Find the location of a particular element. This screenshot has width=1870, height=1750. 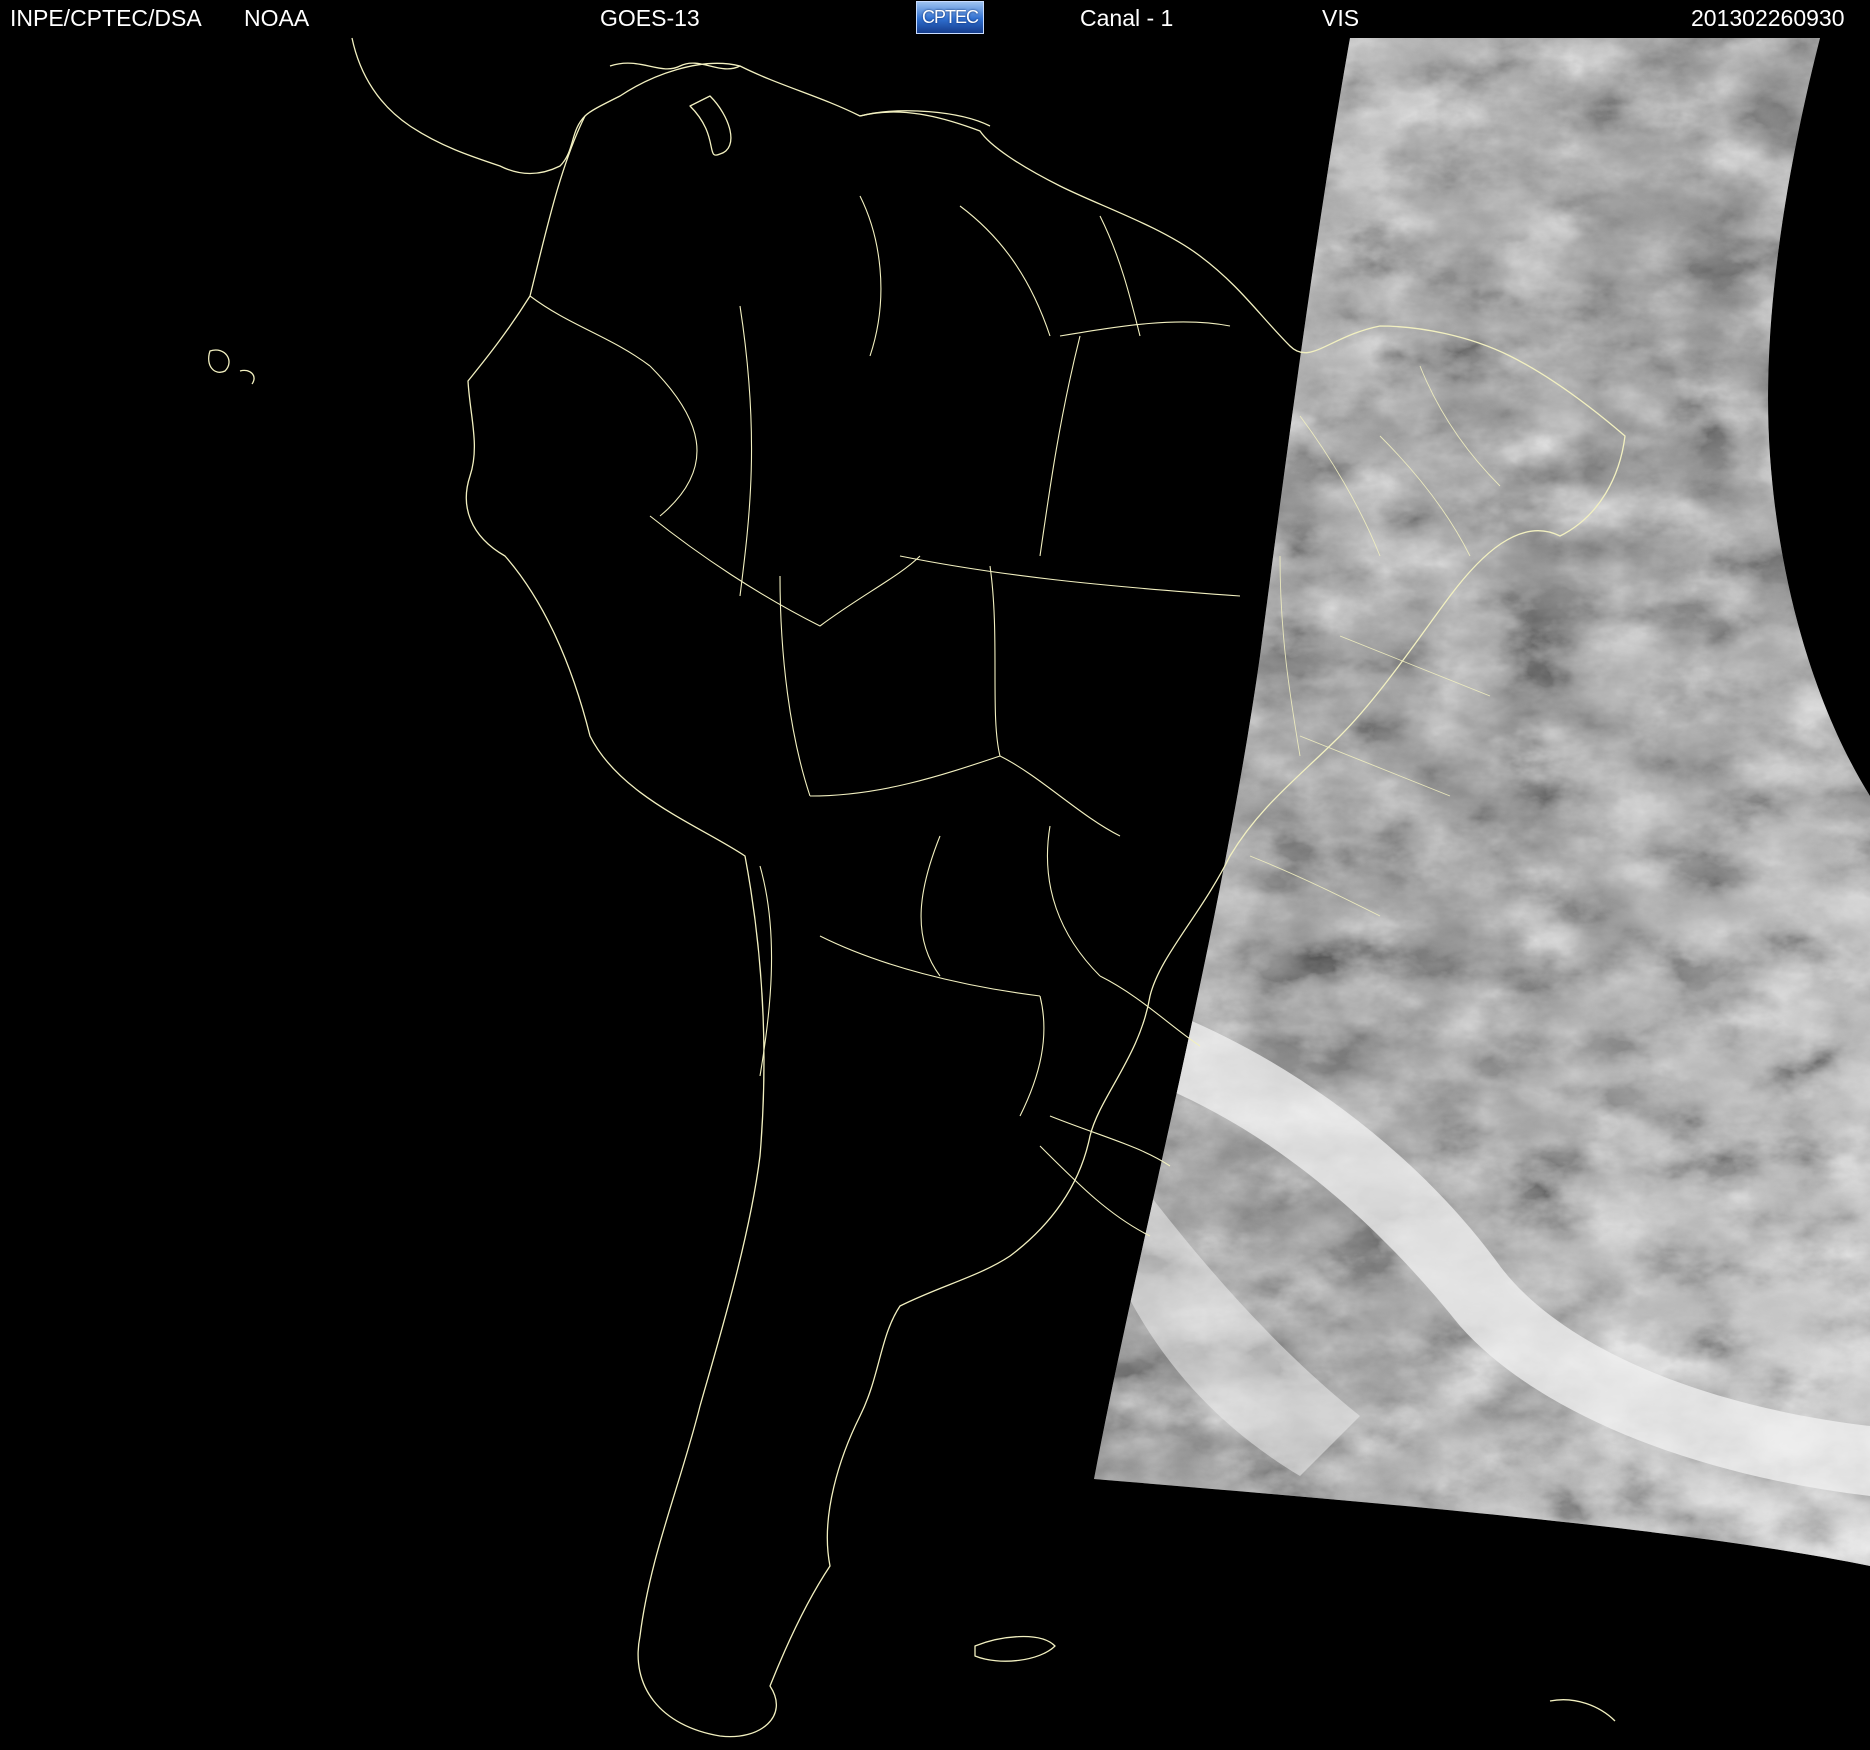

source-label: NOAA is located at coordinates (277, 18).